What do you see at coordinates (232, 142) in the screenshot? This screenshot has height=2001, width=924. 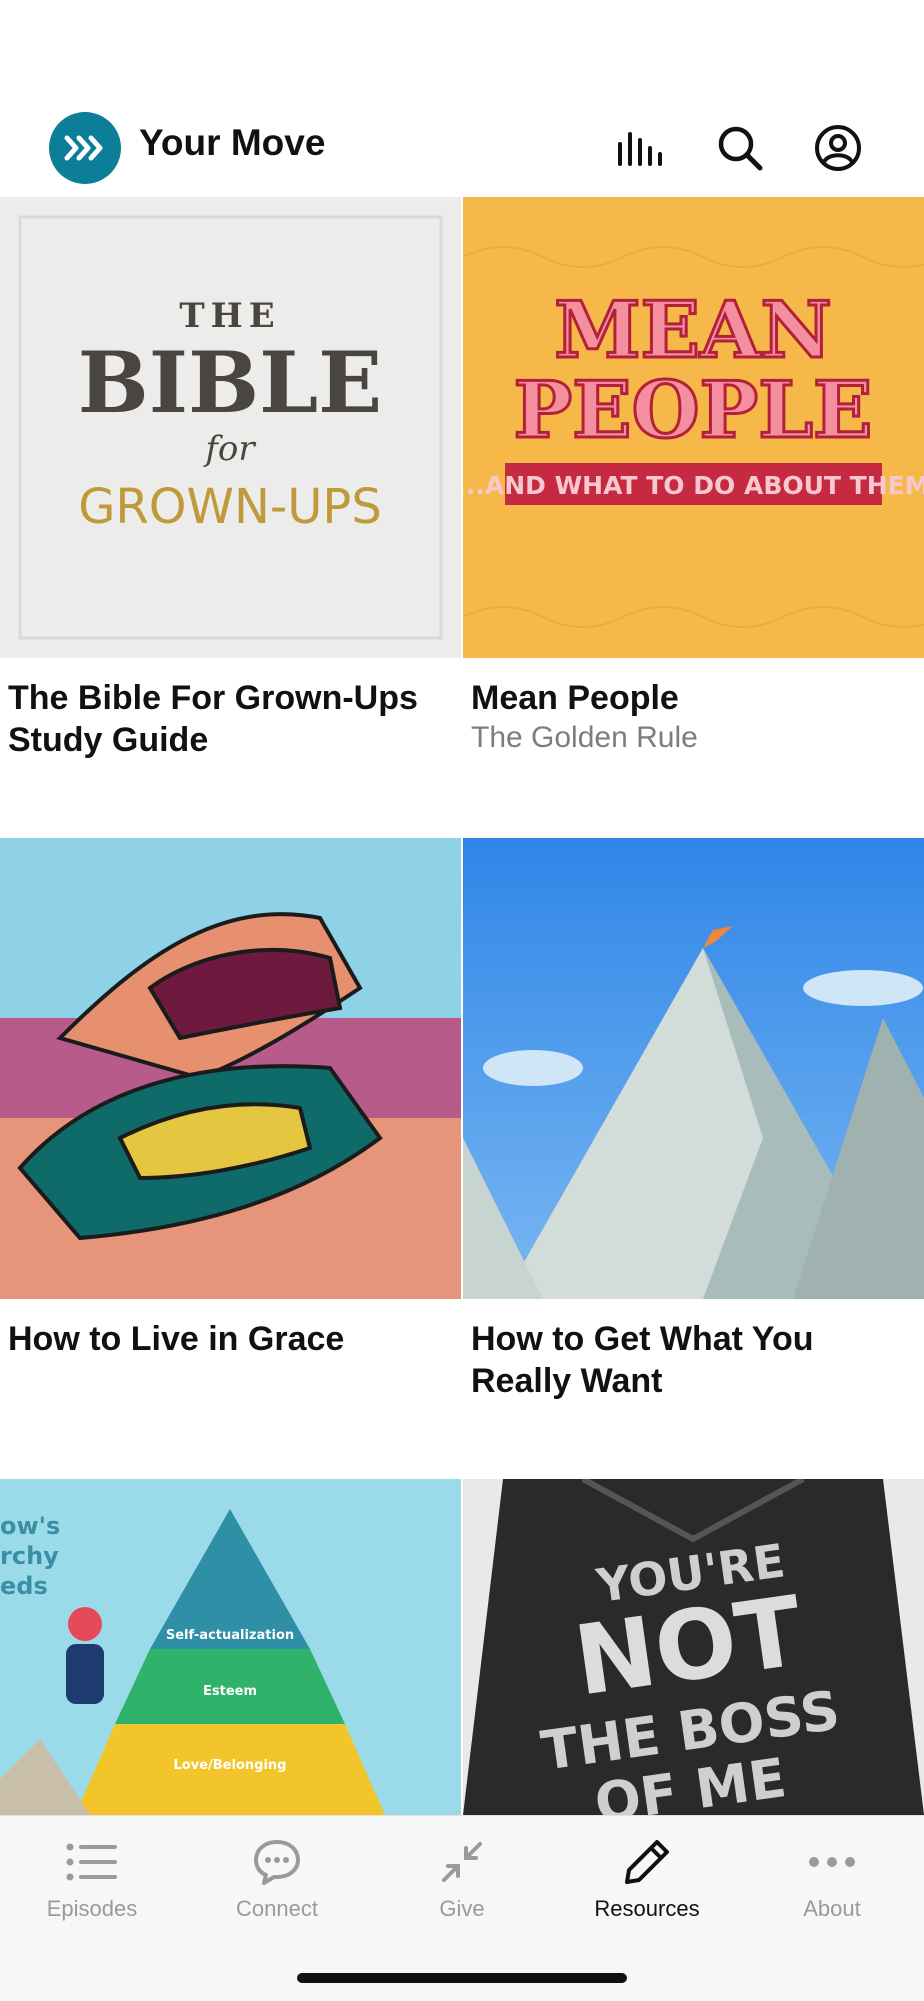 I see `app-title: Your Move` at bounding box center [232, 142].